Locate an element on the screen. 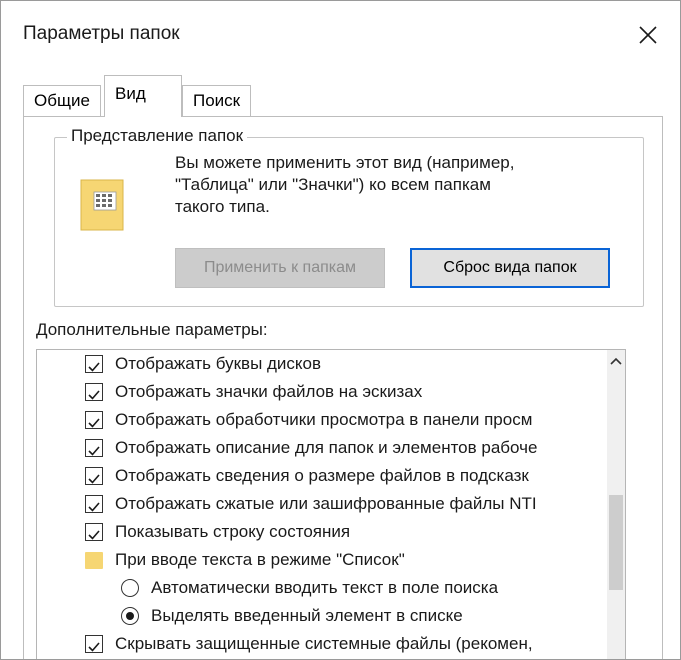 The image size is (681, 660). description-line-2: "Таблица" или "Значки") ко всем папкам is located at coordinates (333, 184).